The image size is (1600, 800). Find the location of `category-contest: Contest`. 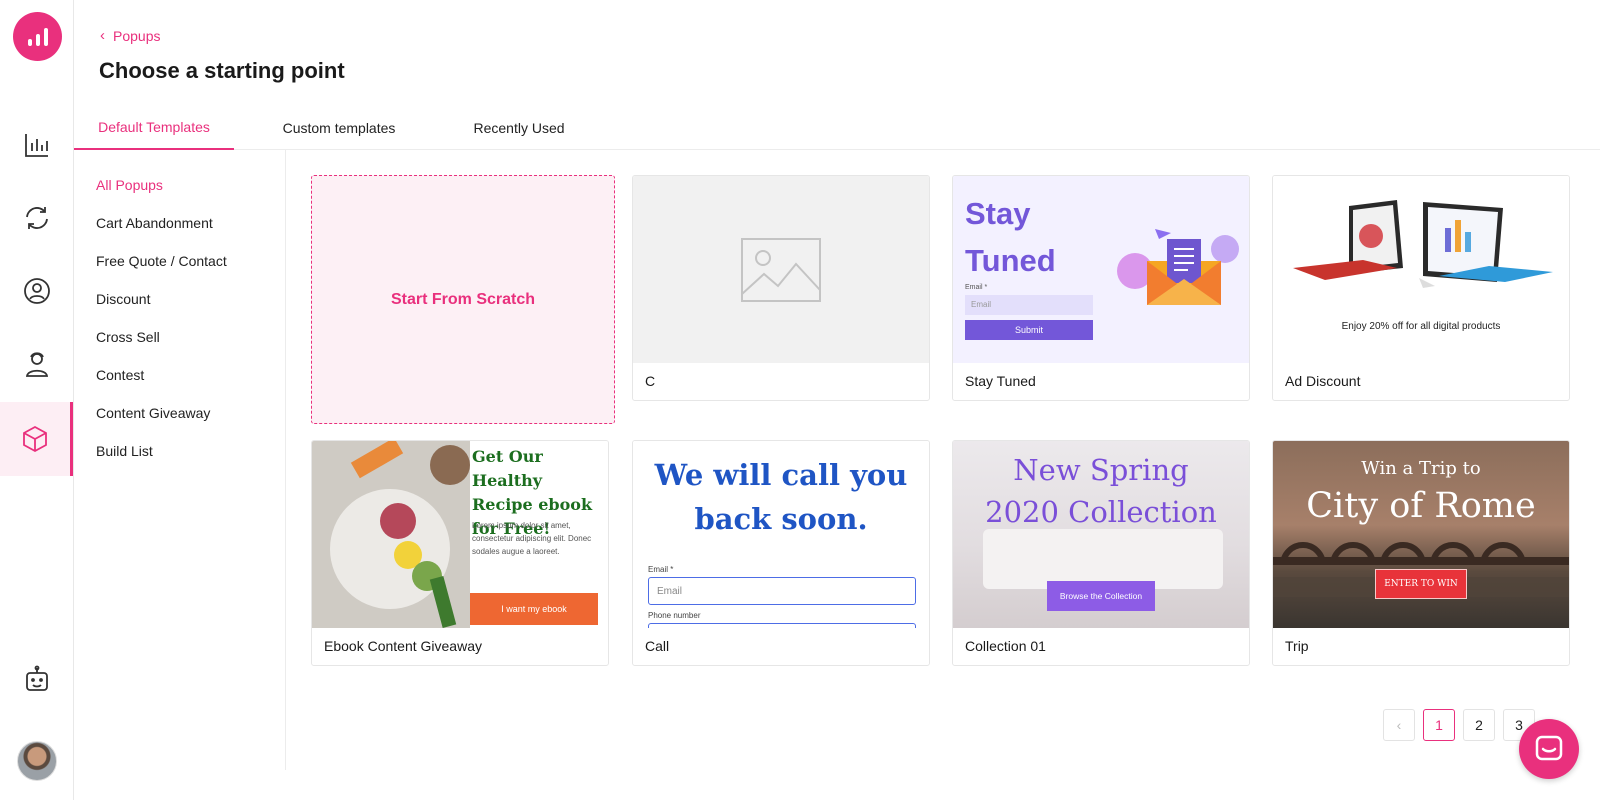

category-contest: Contest is located at coordinates (120, 375).